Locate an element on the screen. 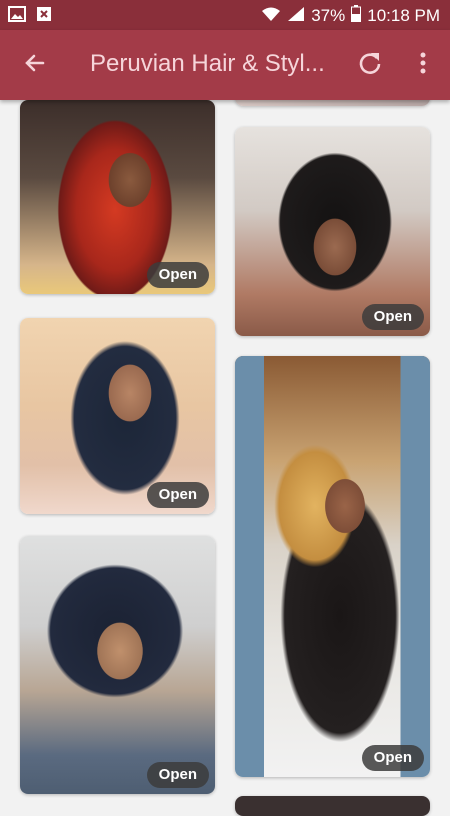 The width and height of the screenshot is (450, 816). battery-percent: 37% is located at coordinates (328, 15).